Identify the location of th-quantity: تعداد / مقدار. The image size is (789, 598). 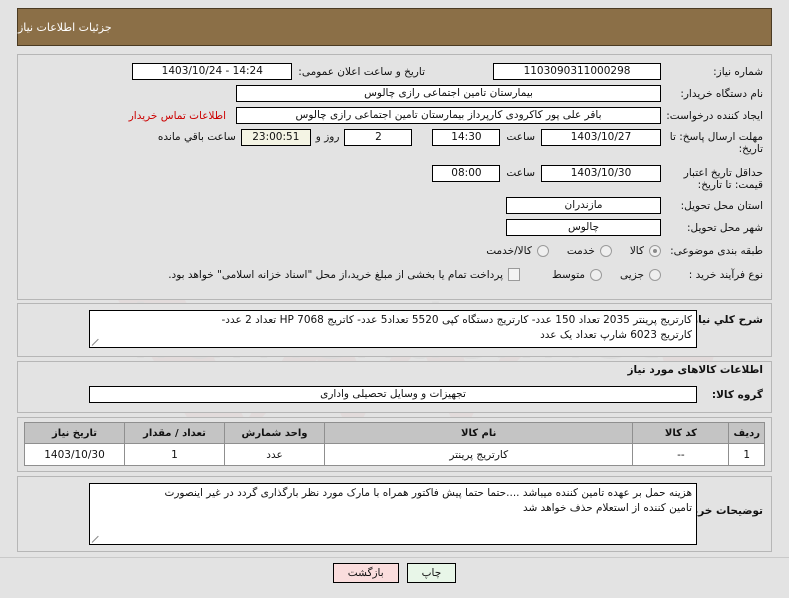
(174, 433).